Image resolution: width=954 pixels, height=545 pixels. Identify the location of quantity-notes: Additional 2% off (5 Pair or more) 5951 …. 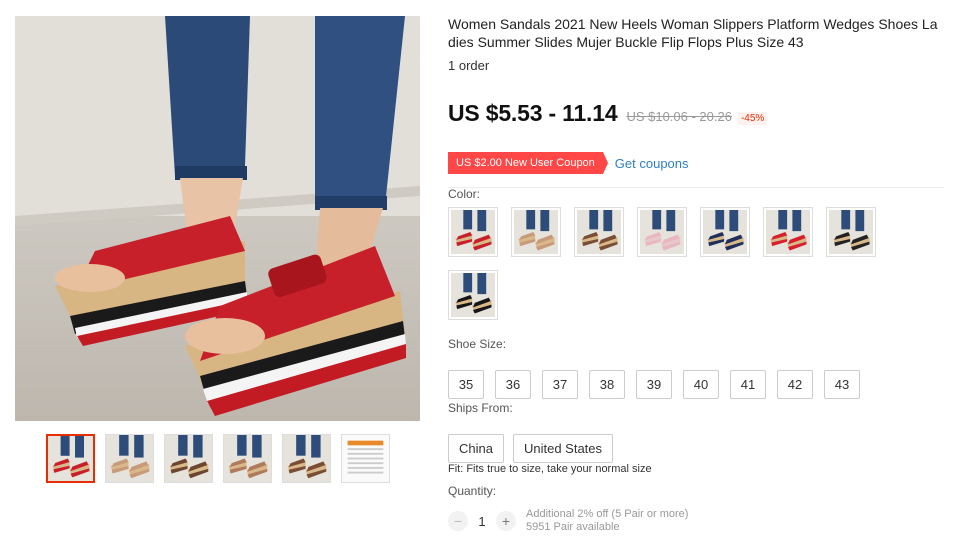
(607, 521).